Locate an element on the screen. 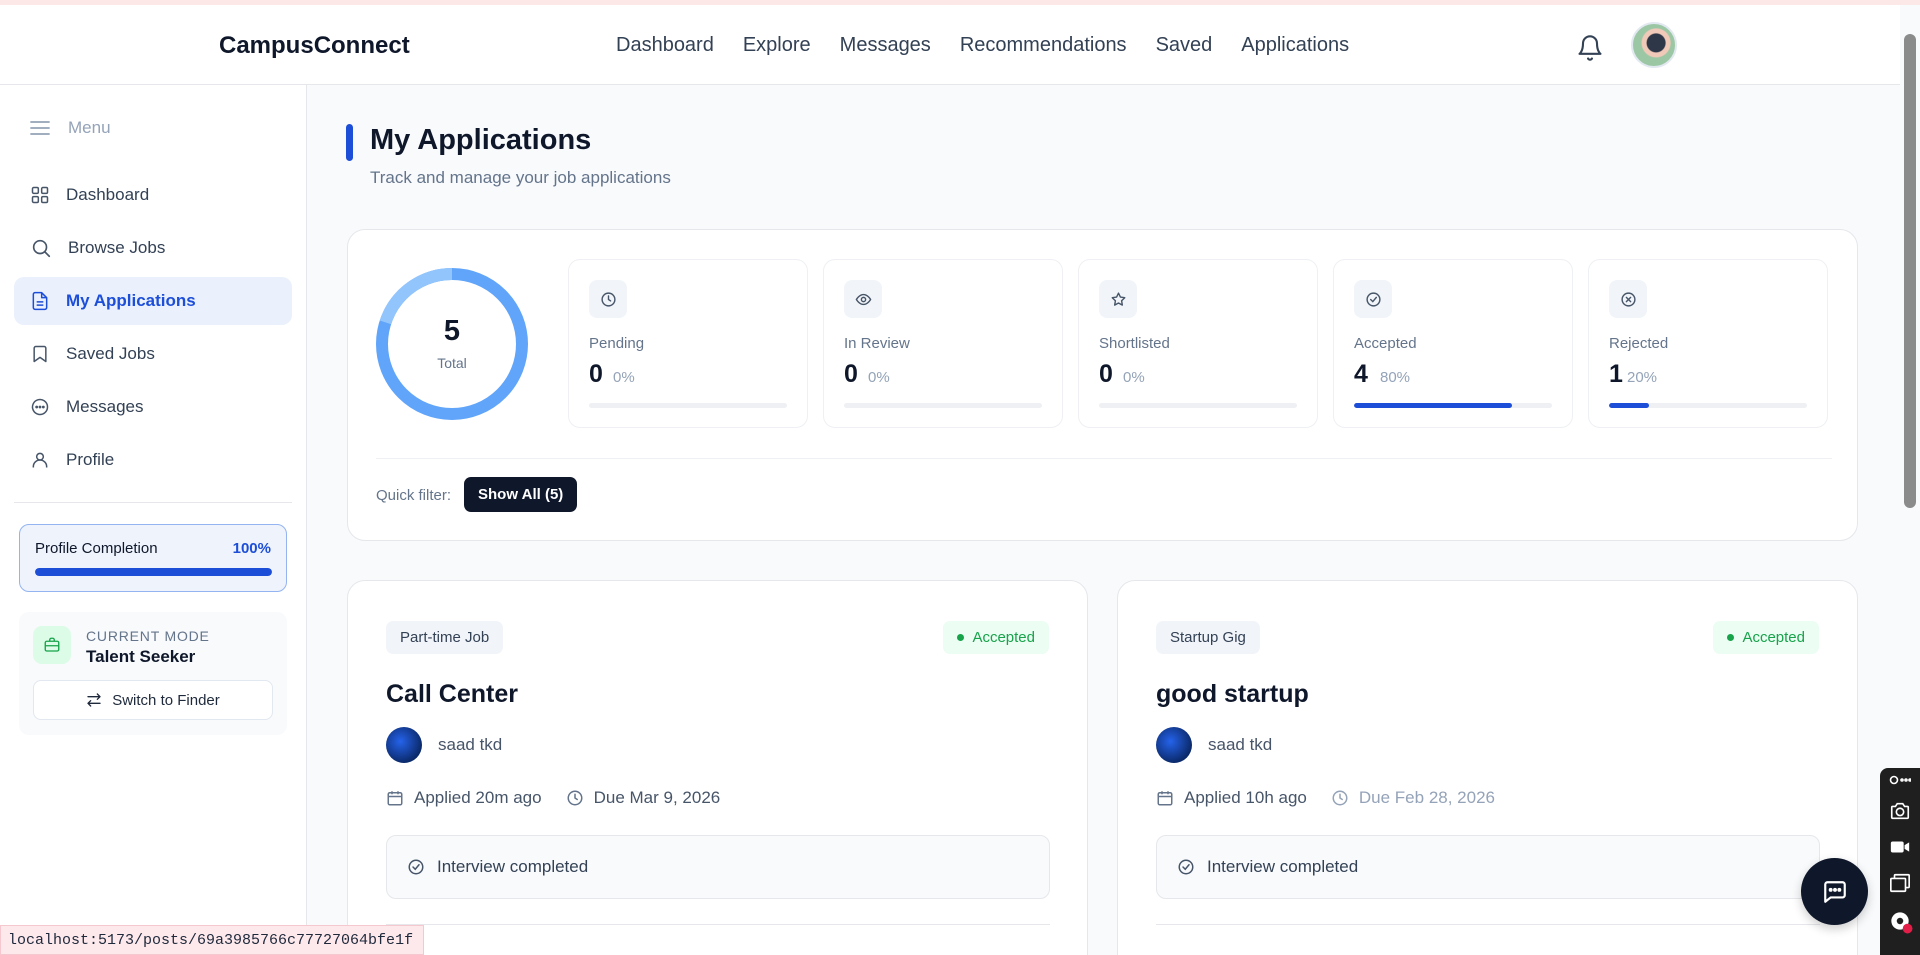  stat-pending: Pending 0 0% is located at coordinates (688, 343).